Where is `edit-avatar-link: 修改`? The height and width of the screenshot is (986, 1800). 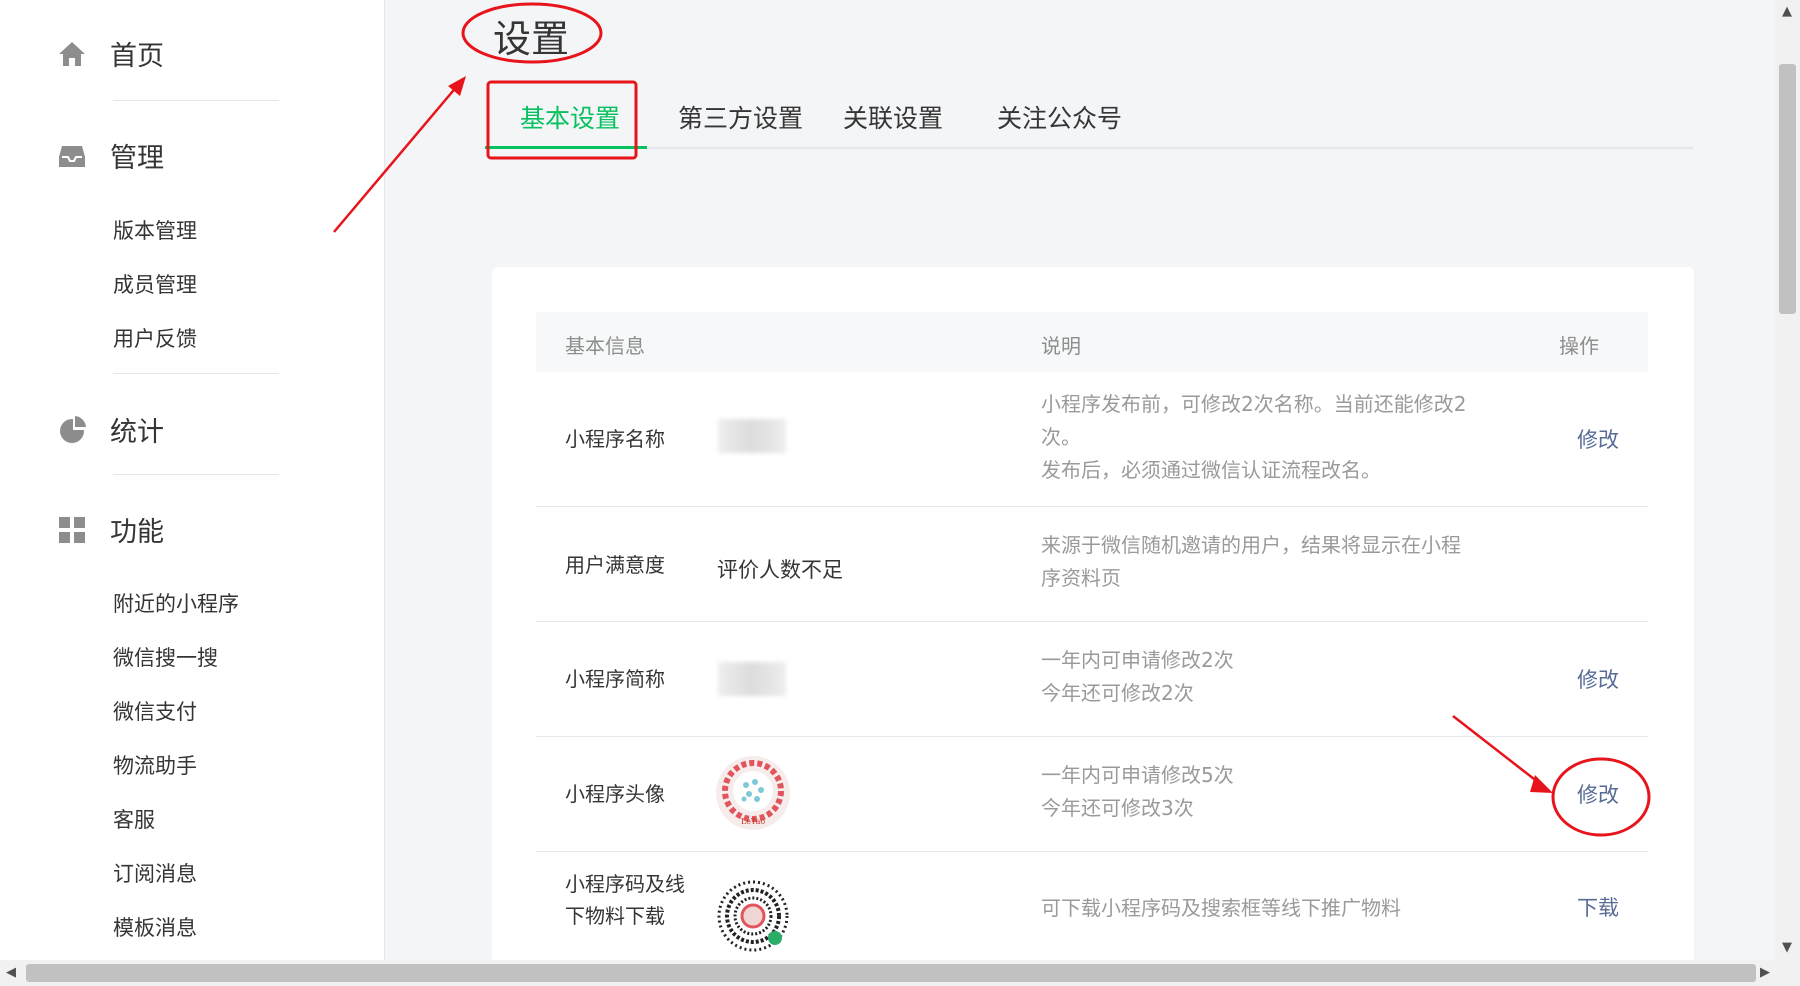 edit-avatar-link: 修改 is located at coordinates (1598, 794).